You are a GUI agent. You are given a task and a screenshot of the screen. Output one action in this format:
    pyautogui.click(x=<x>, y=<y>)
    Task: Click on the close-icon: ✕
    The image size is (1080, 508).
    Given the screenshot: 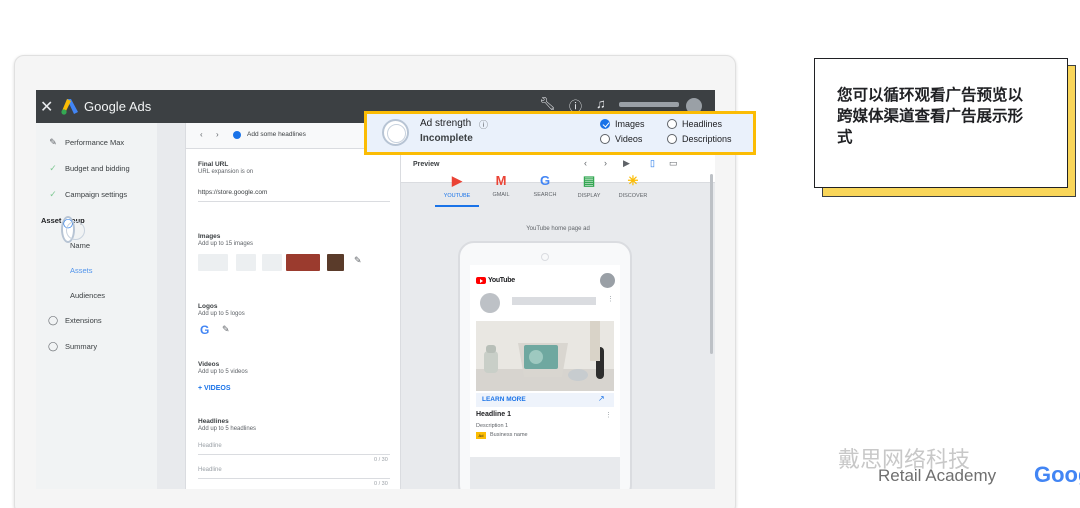 What is the action you would take?
    pyautogui.click(x=46, y=107)
    